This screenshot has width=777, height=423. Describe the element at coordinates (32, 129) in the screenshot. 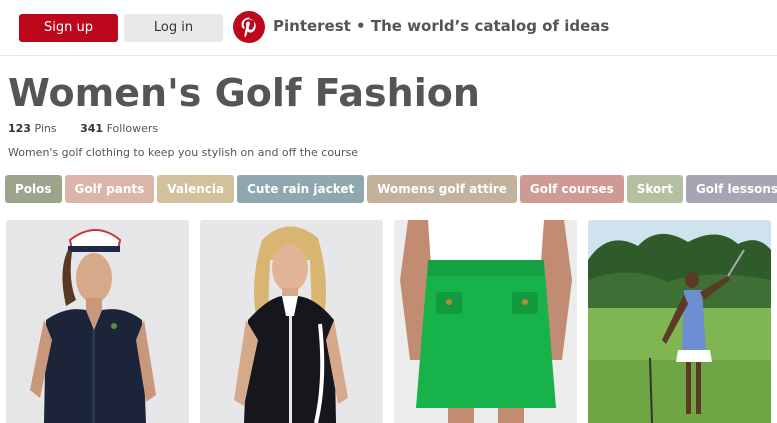

I see `pins-stat: 123 Pins` at that location.